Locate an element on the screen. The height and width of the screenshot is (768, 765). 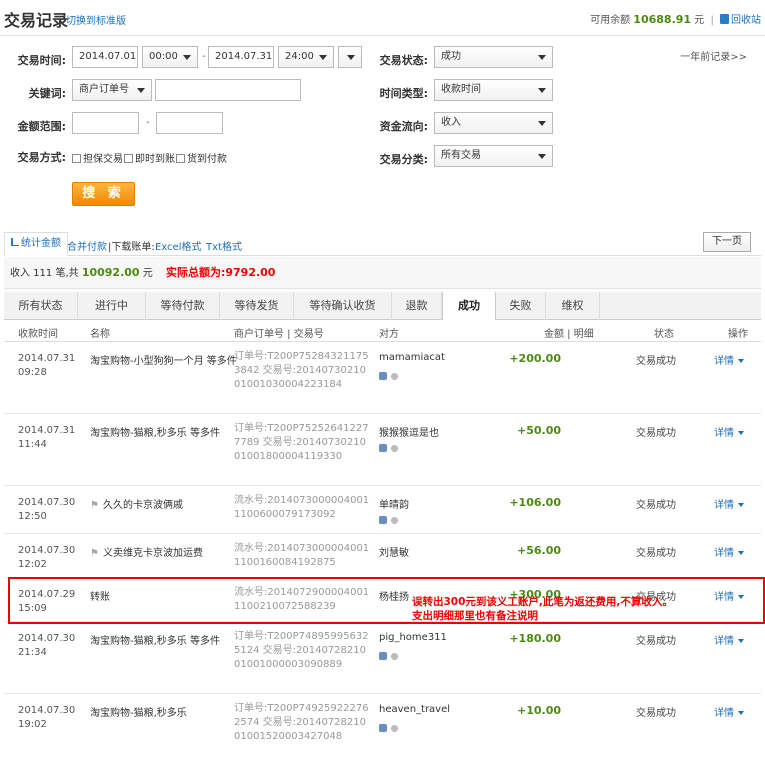
row-party: mamamiacat is located at coordinates (412, 357).